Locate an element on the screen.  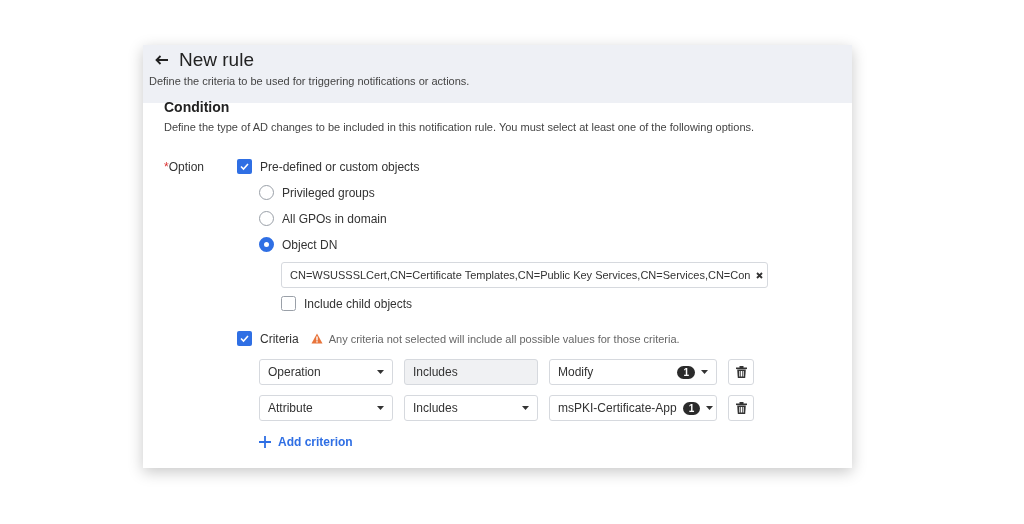
checkbox-label: Pre-defined or custom objects is located at coordinates (340, 166).